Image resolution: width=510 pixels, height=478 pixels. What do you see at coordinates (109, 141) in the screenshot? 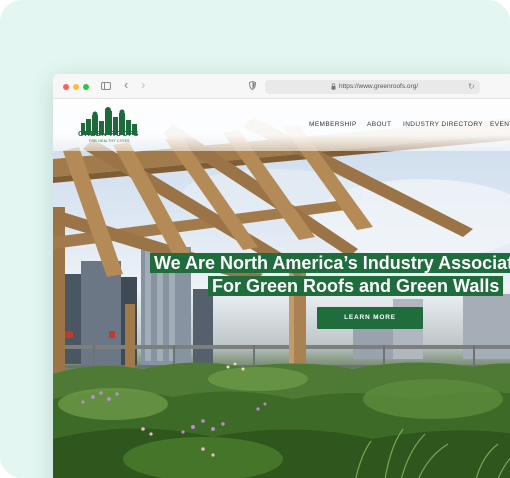
I see `logo-tagline: FOR HEALTHY CITIES` at bounding box center [109, 141].